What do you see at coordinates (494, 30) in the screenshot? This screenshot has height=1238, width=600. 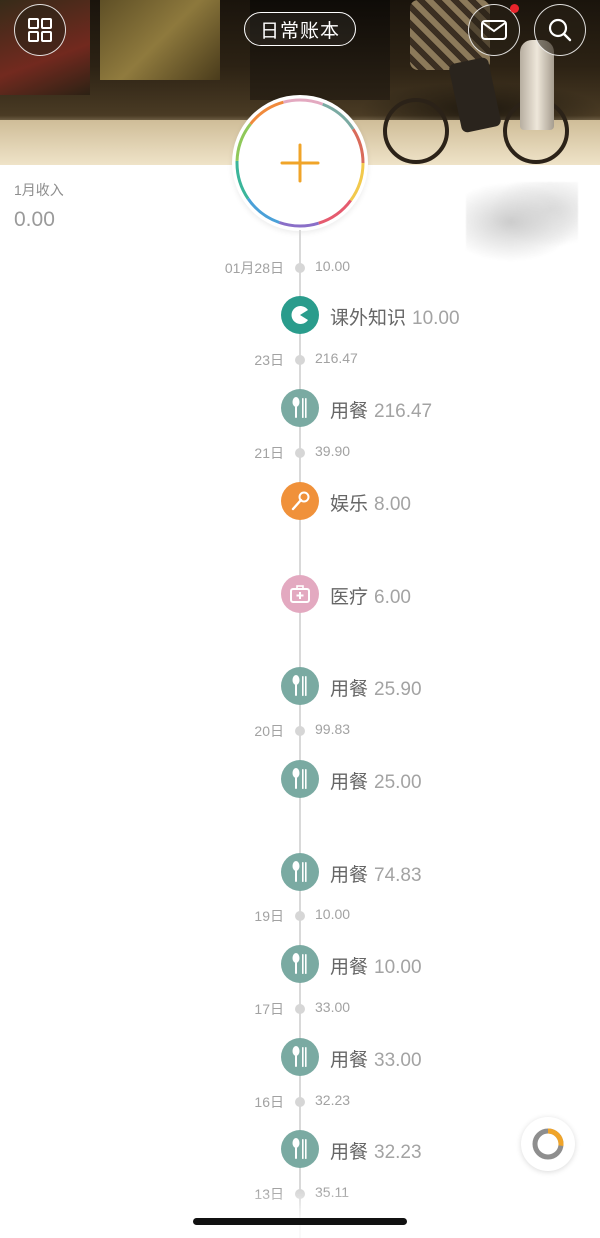 I see `mail-icon` at bounding box center [494, 30].